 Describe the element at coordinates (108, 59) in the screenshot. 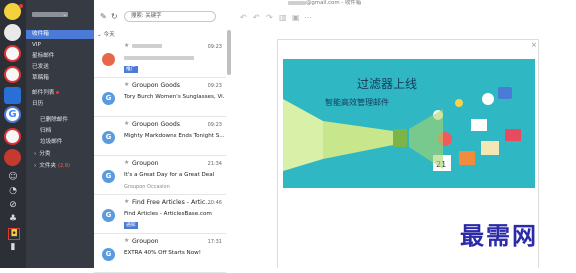

I see `sender-avatar` at that location.